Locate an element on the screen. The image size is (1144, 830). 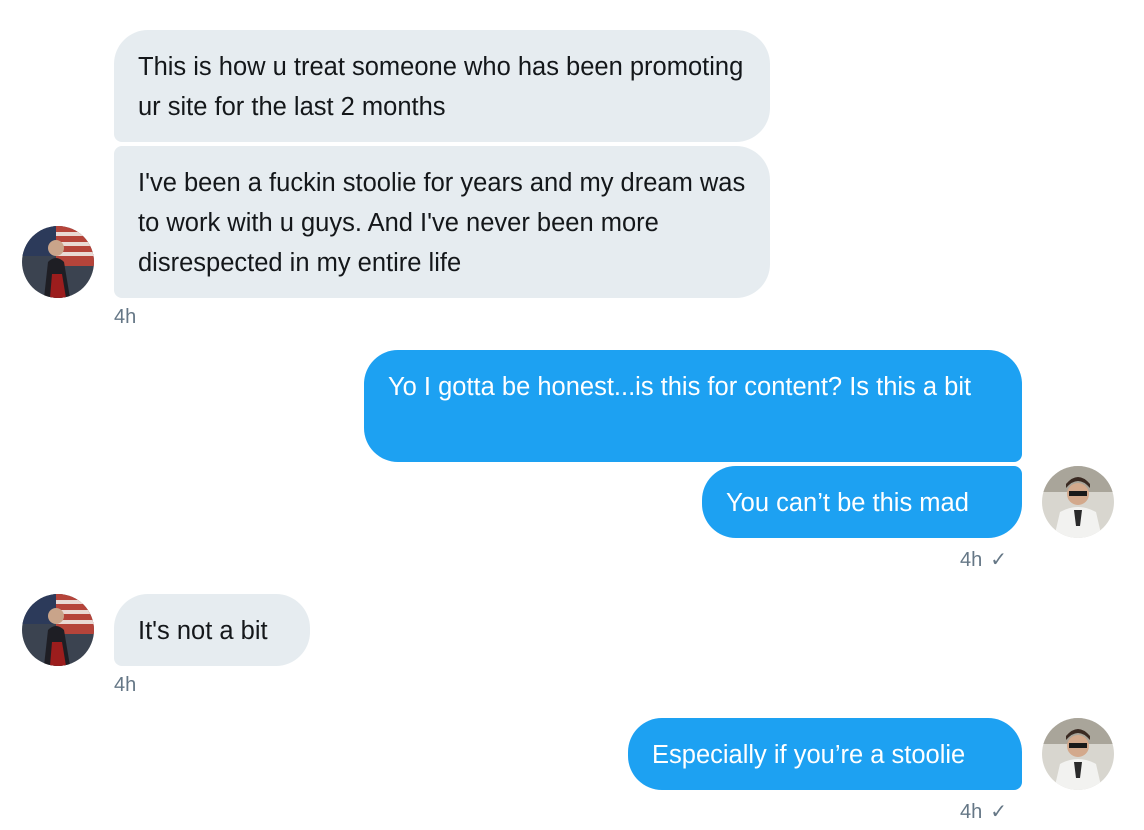
cut-off-timestamp: ··· is located at coordinates (970, 3).